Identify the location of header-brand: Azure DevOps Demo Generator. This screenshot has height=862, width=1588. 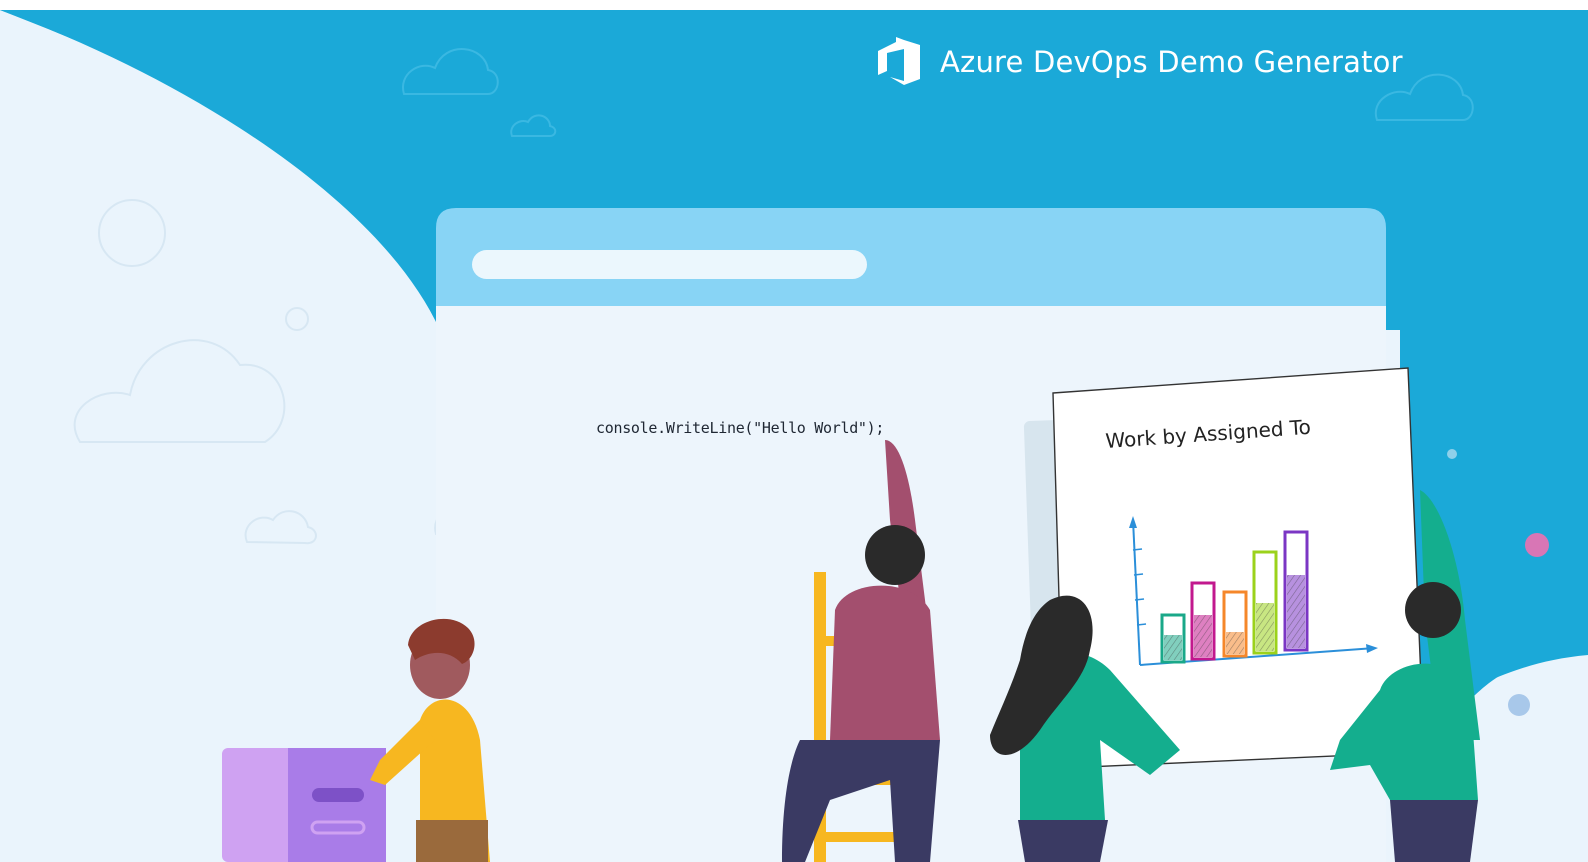
(1138, 62).